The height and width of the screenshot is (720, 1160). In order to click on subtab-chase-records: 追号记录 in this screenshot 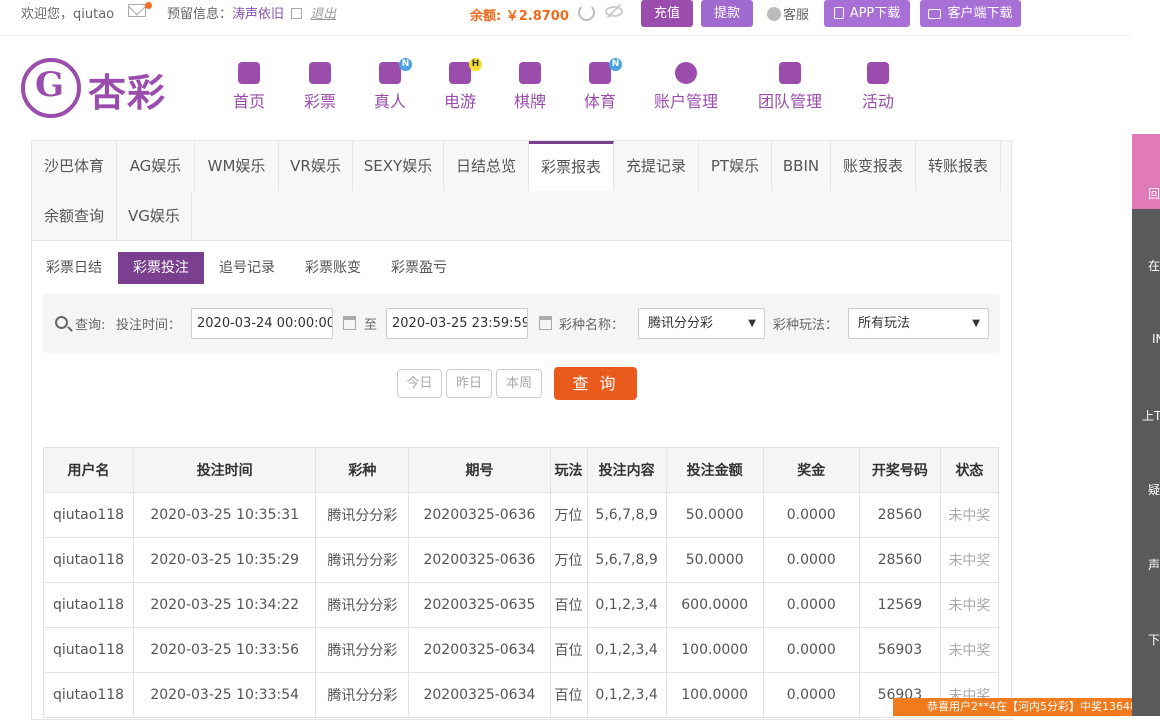, I will do `click(247, 268)`.